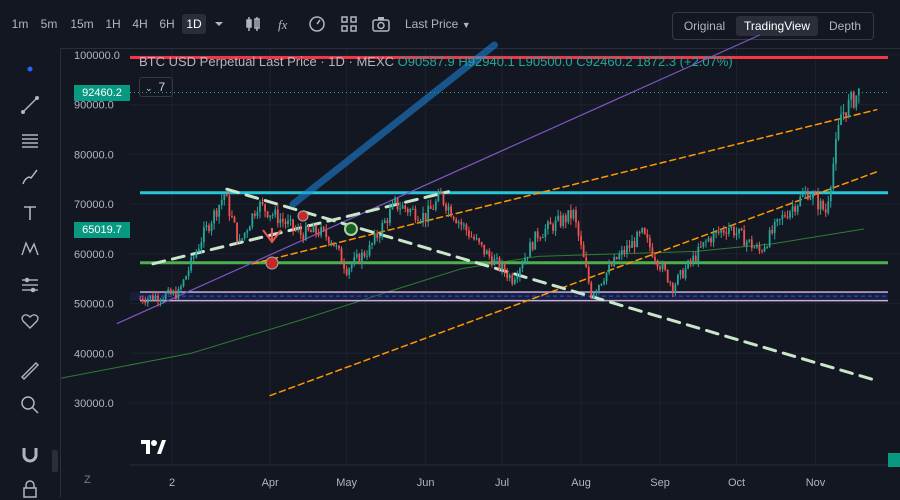 This screenshot has height=500, width=900. I want to click on text-icon, so click(30, 213).